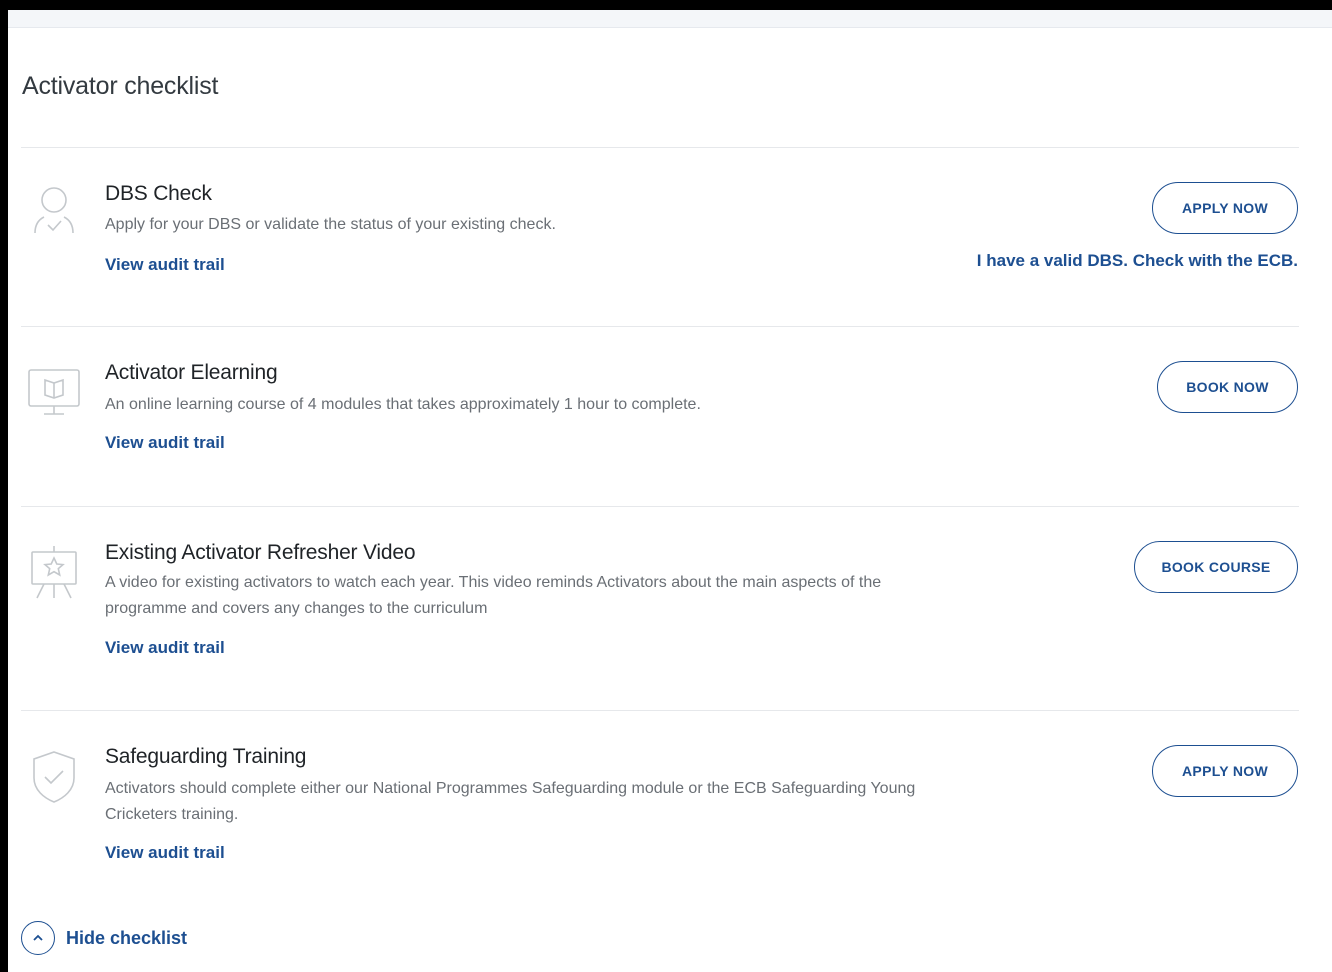 The image size is (1332, 972). I want to click on item-title: Activator Elearning, so click(191, 372).